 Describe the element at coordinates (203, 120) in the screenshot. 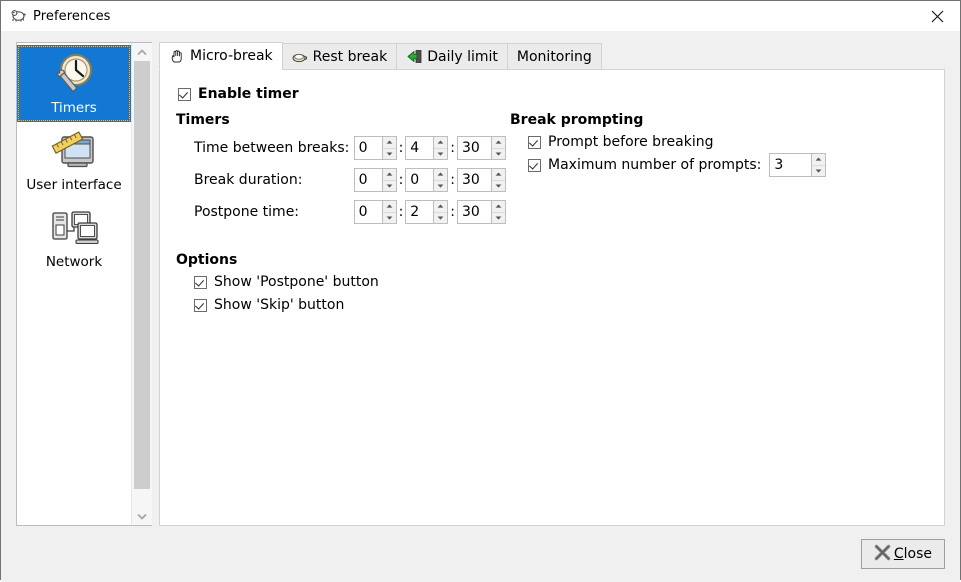

I see `timers-section-title: Timers` at that location.